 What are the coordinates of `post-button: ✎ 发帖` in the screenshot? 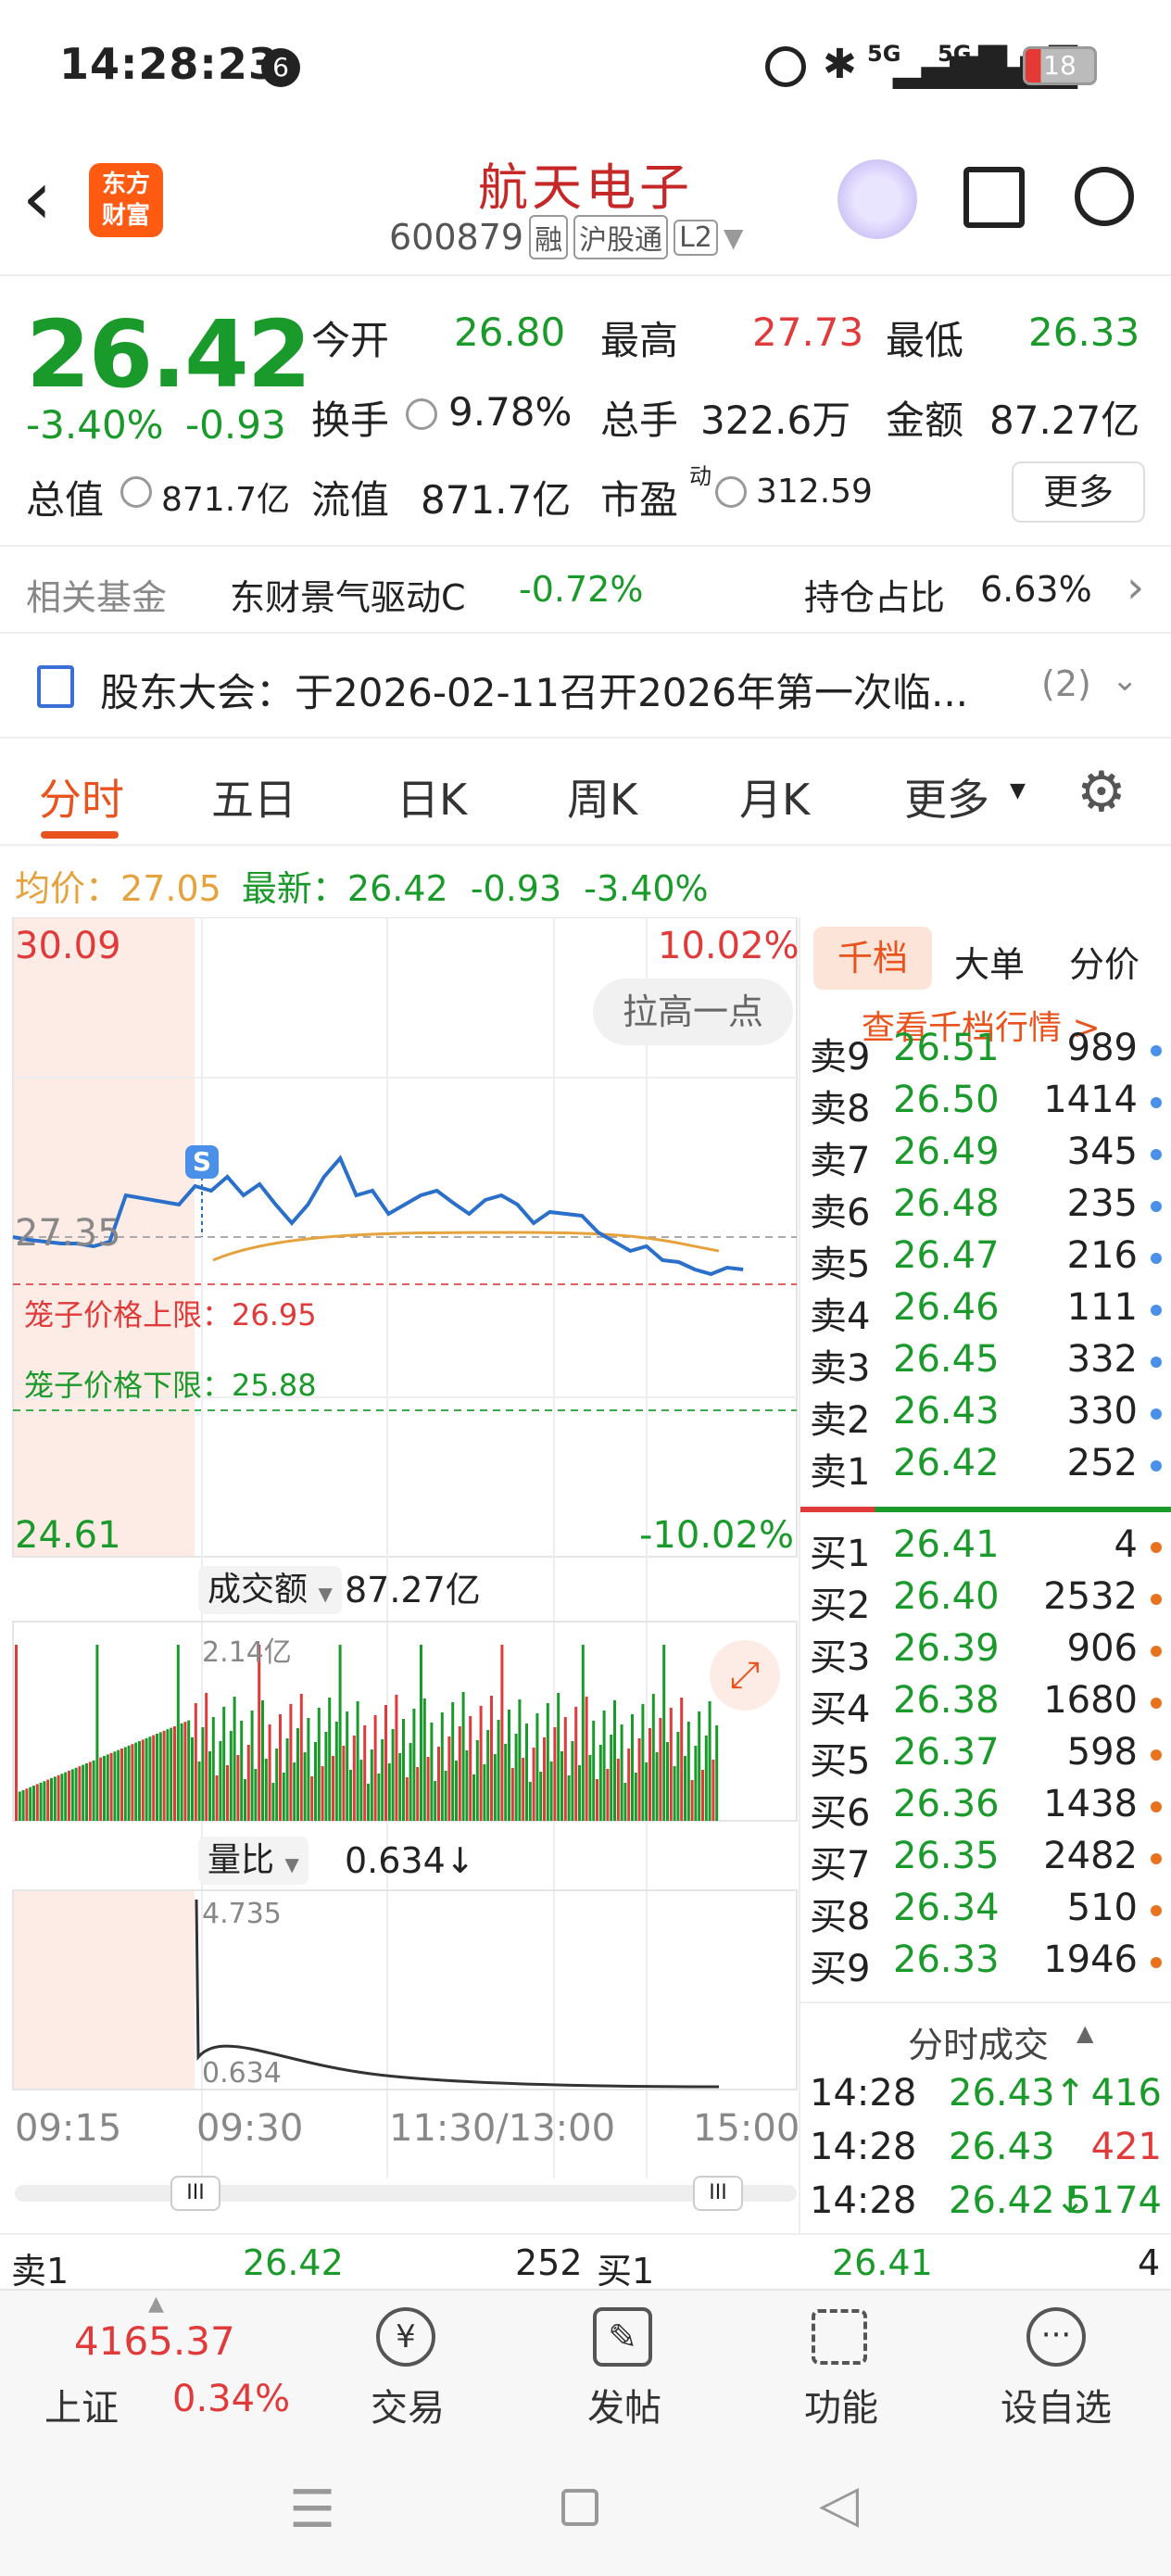 It's located at (622, 2365).